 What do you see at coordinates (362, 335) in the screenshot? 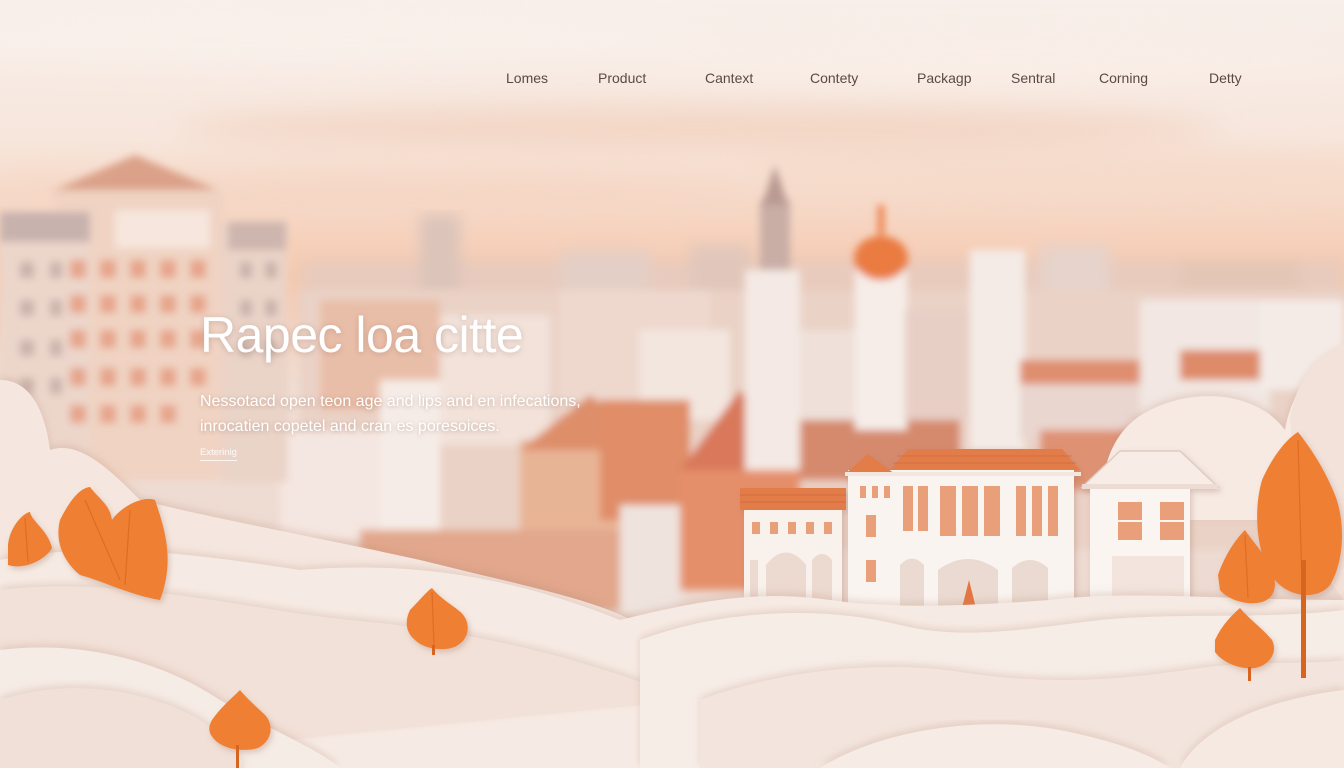
I see `hero-title: Rapec loa citte` at bounding box center [362, 335].